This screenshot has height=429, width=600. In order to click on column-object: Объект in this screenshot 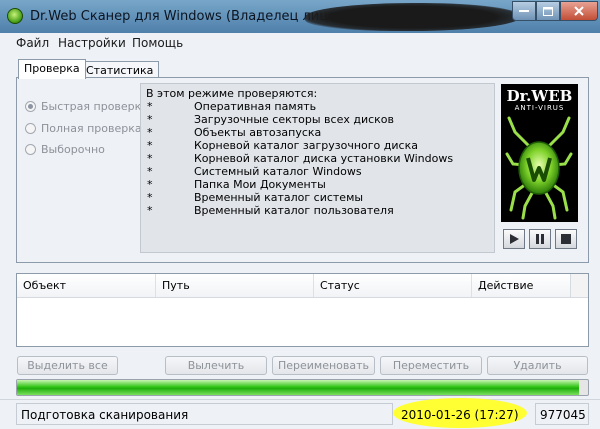, I will do `click(86, 285)`.